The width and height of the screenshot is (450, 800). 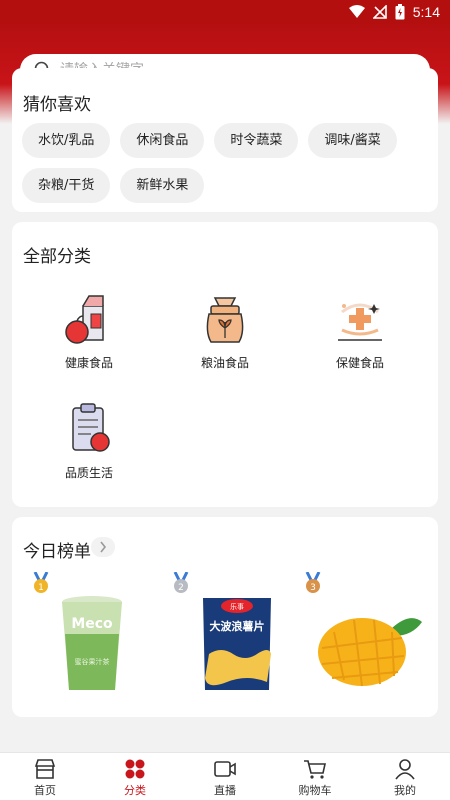 What do you see at coordinates (237, 626) in the screenshot?
I see `svg-text: 大波浪薯片` at bounding box center [237, 626].